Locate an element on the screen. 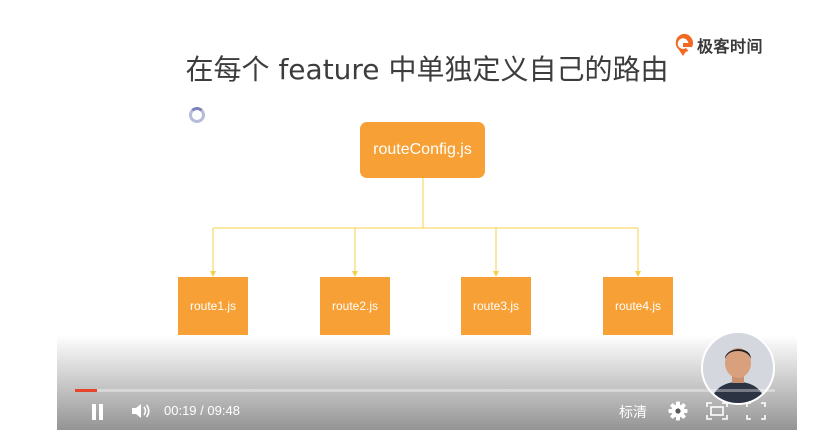 The image size is (833, 447). pause-icon is located at coordinates (98, 412).